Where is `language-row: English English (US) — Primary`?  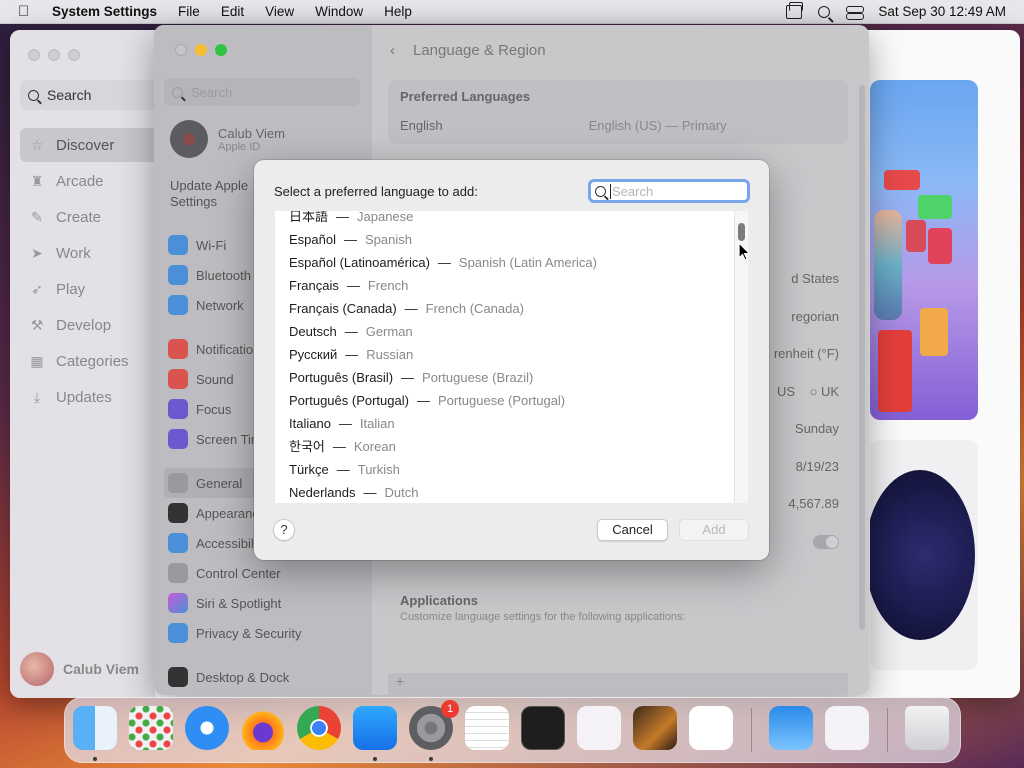 language-row: English English (US) — Primary is located at coordinates (618, 124).